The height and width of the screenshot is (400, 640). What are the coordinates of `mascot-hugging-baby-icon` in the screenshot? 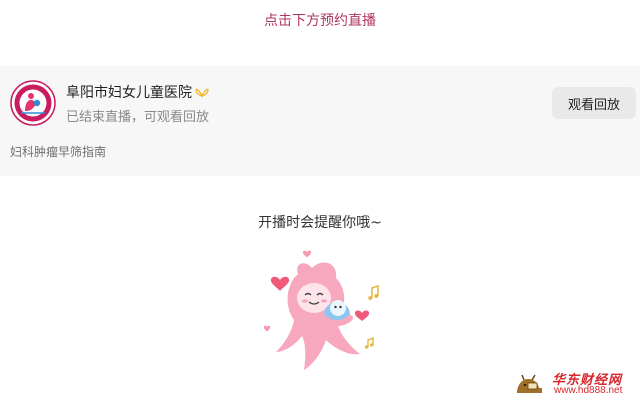 It's located at (321, 310).